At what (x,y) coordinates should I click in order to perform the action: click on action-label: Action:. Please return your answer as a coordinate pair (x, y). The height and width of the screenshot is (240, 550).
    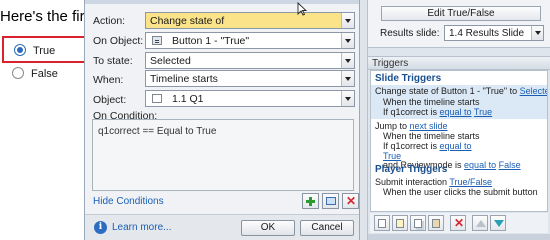
    Looking at the image, I should click on (109, 21).